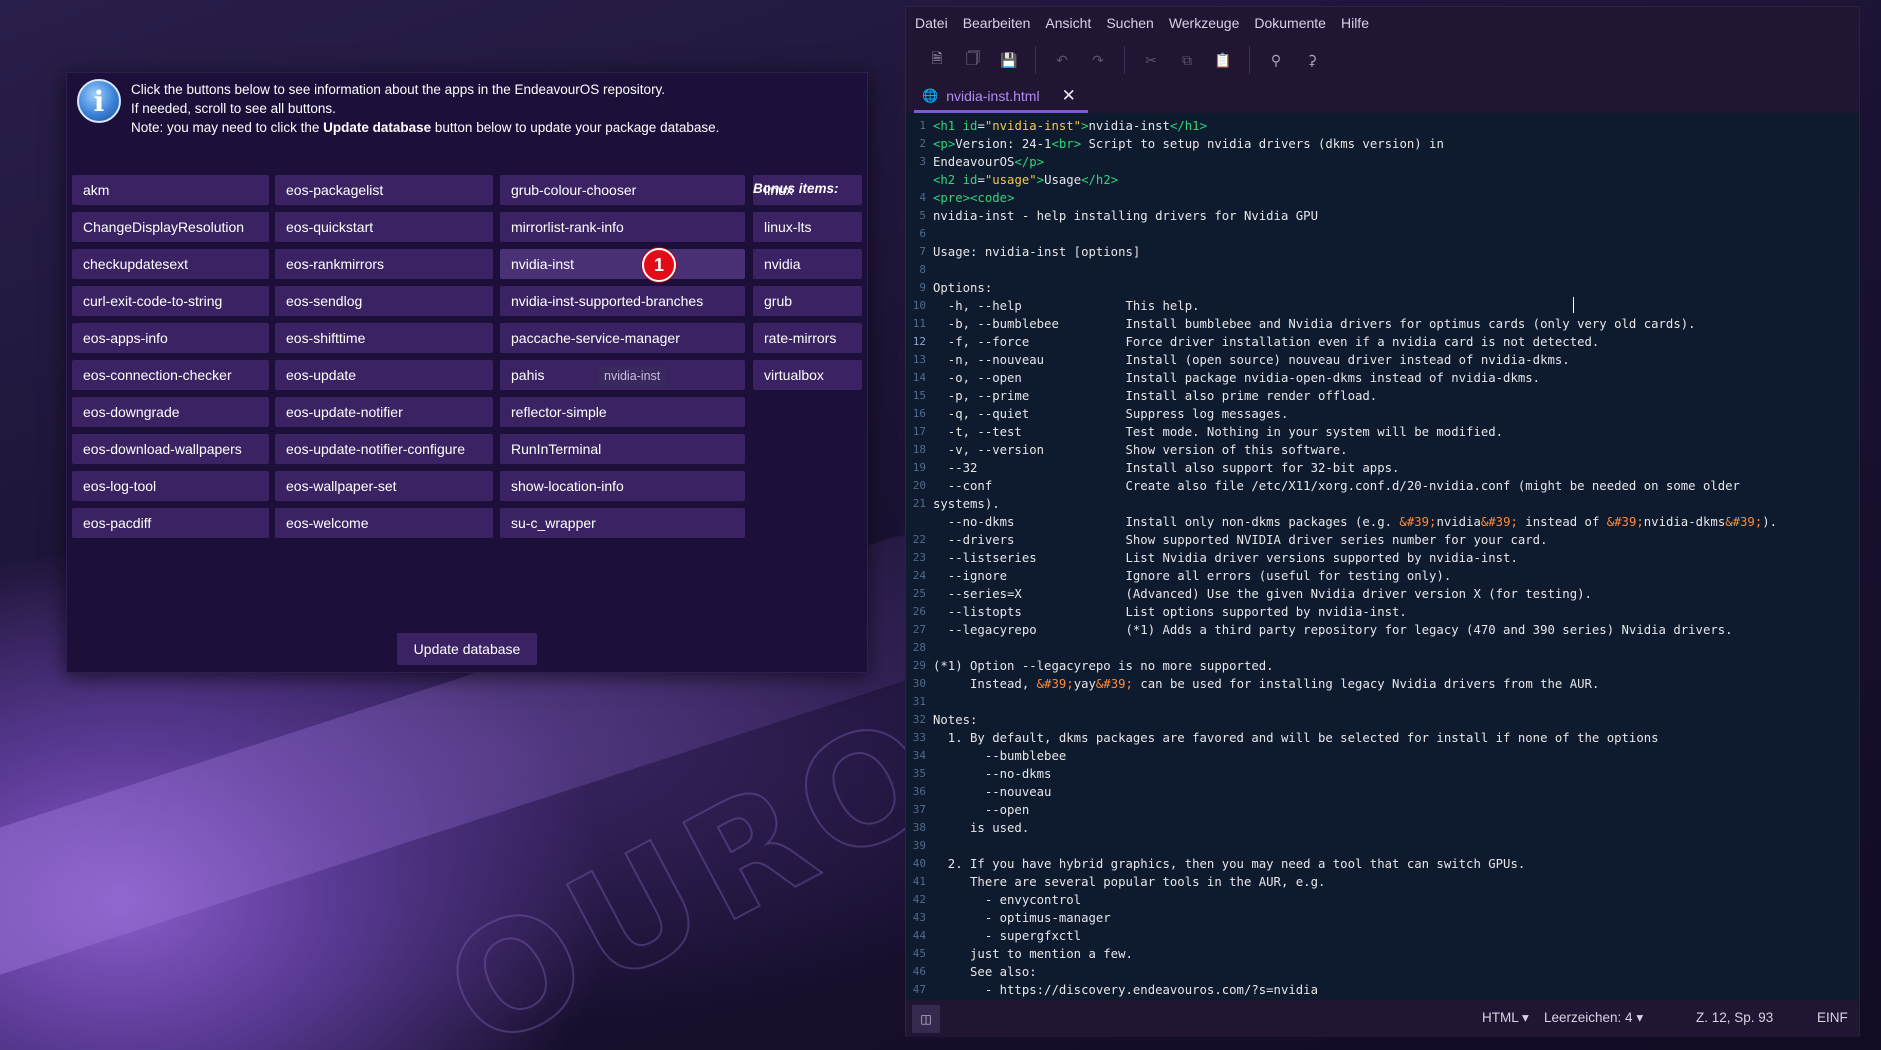 The width and height of the screenshot is (1881, 1050). I want to click on line-number: 34, so click(919, 755).